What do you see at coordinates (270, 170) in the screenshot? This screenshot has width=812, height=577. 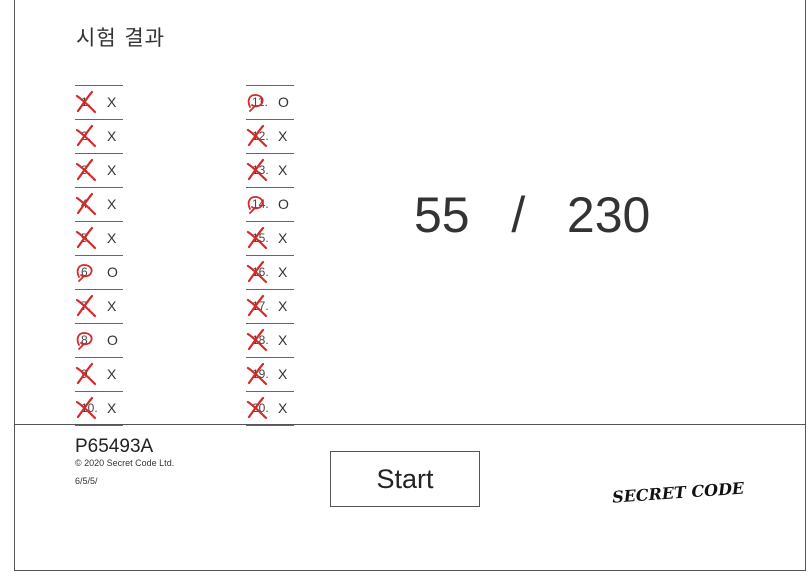 I see `question-row: 13. X` at bounding box center [270, 170].